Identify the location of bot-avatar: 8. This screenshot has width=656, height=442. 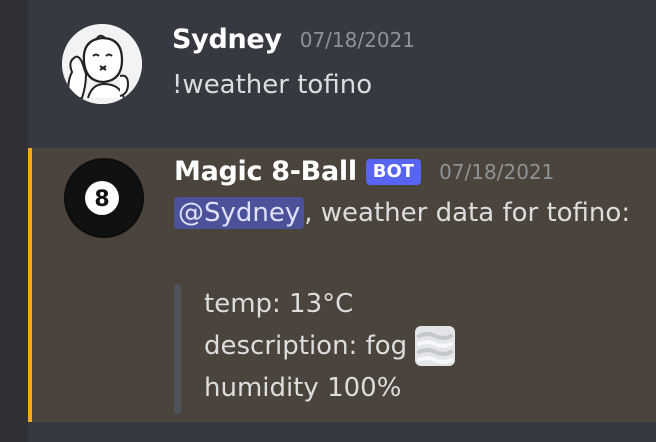
(104, 198).